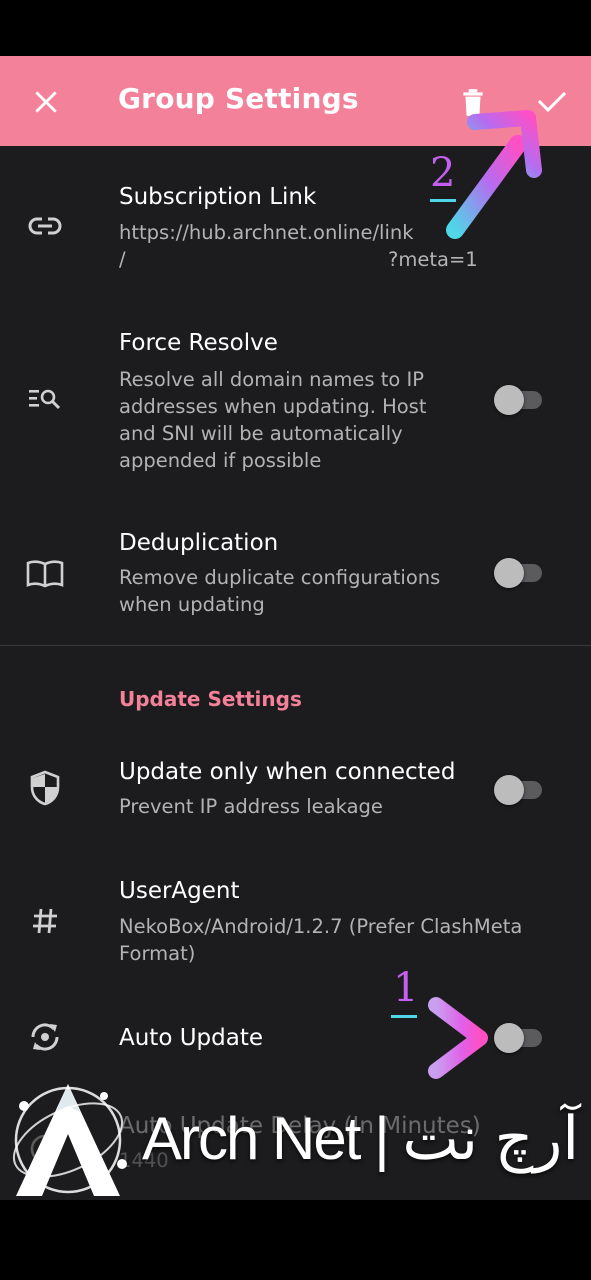 This screenshot has height=1280, width=591. What do you see at coordinates (179, 891) in the screenshot?
I see `pref-title: UserAgent` at bounding box center [179, 891].